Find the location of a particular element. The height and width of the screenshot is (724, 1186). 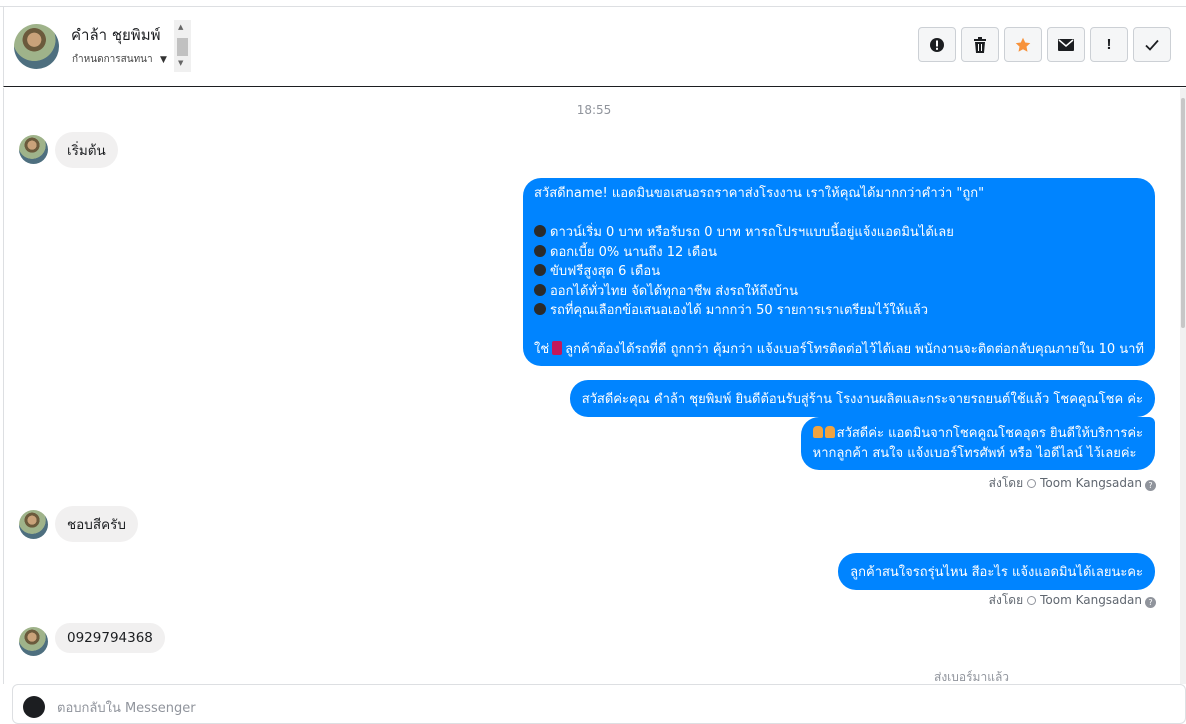

delete-button is located at coordinates (980, 44).